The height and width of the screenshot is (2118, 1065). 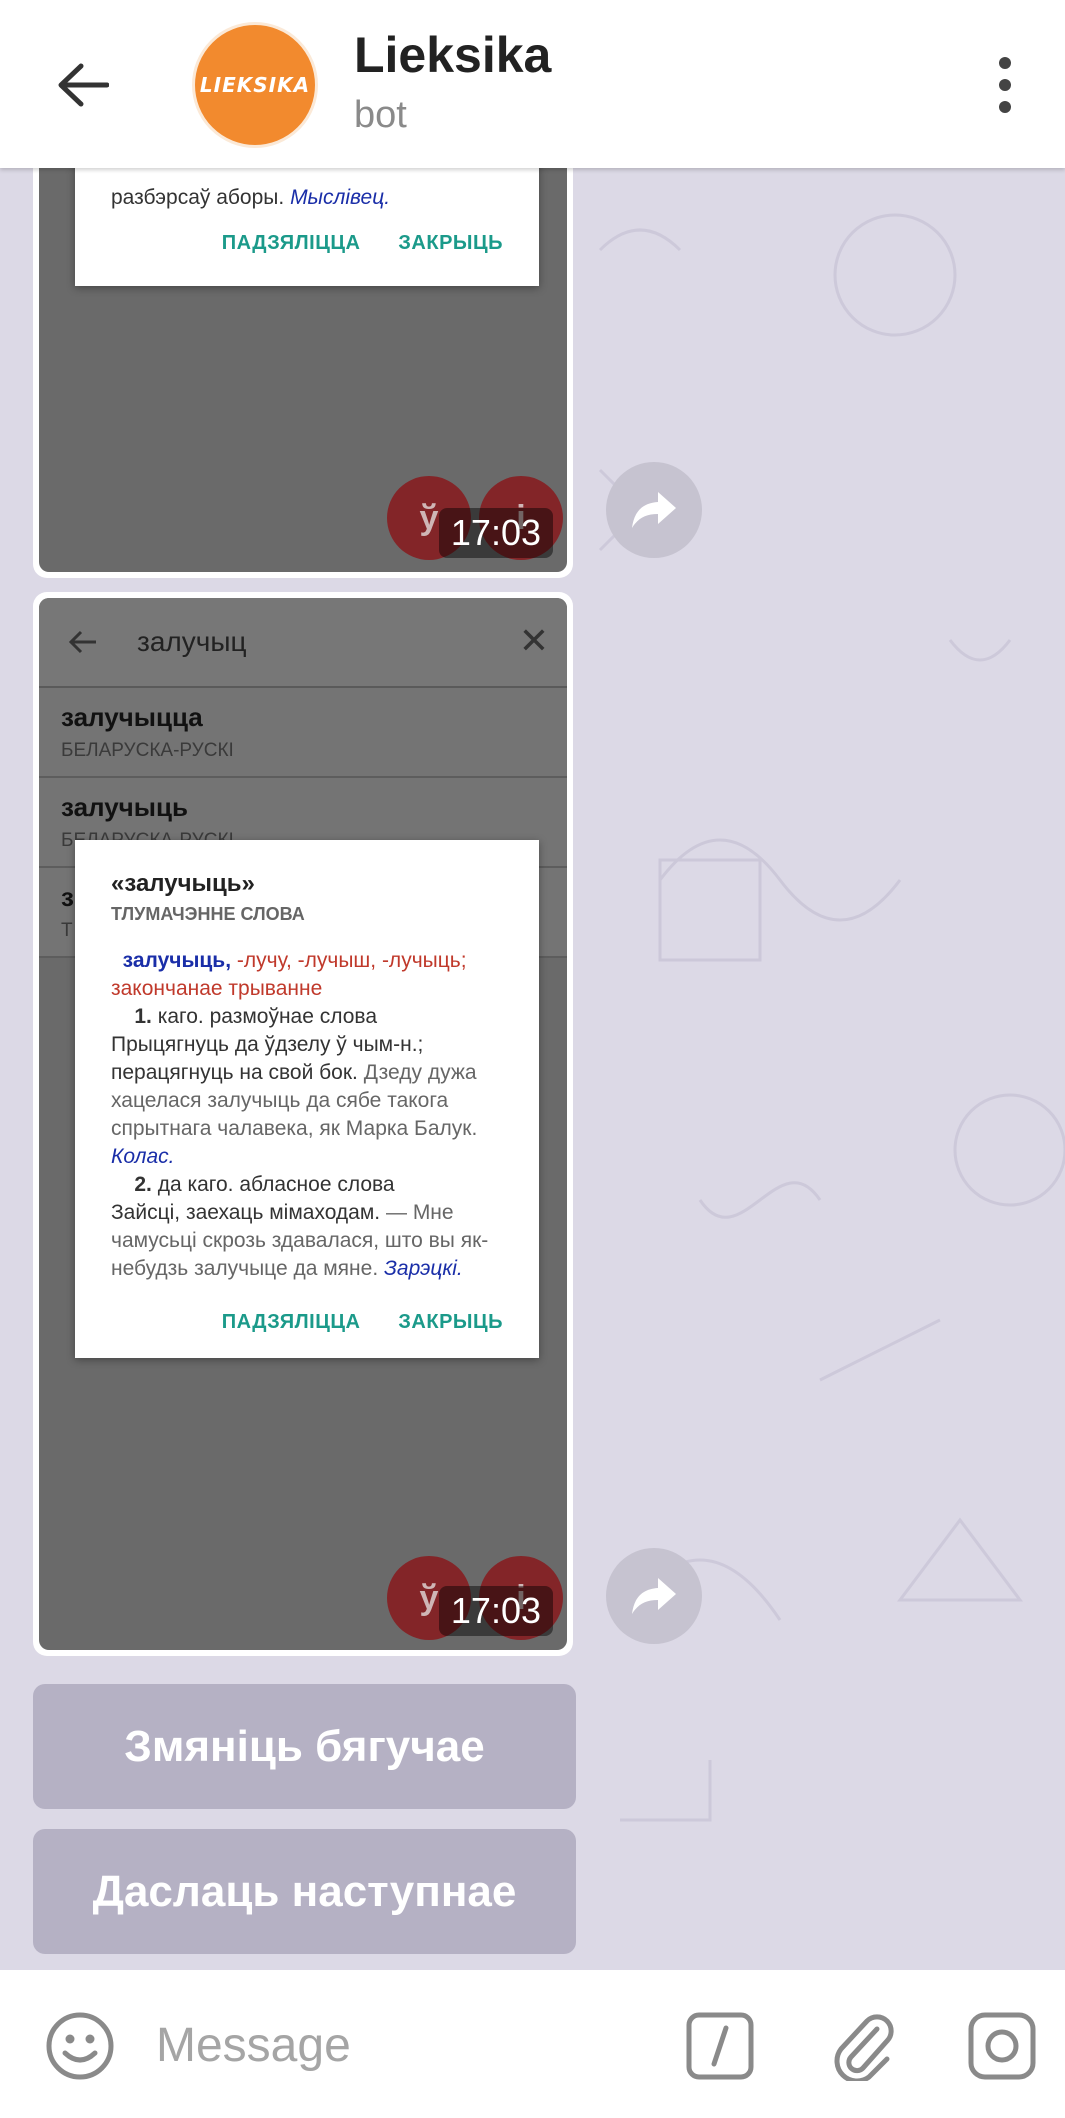 I want to click on search-query: залучыц, so click(x=192, y=641).